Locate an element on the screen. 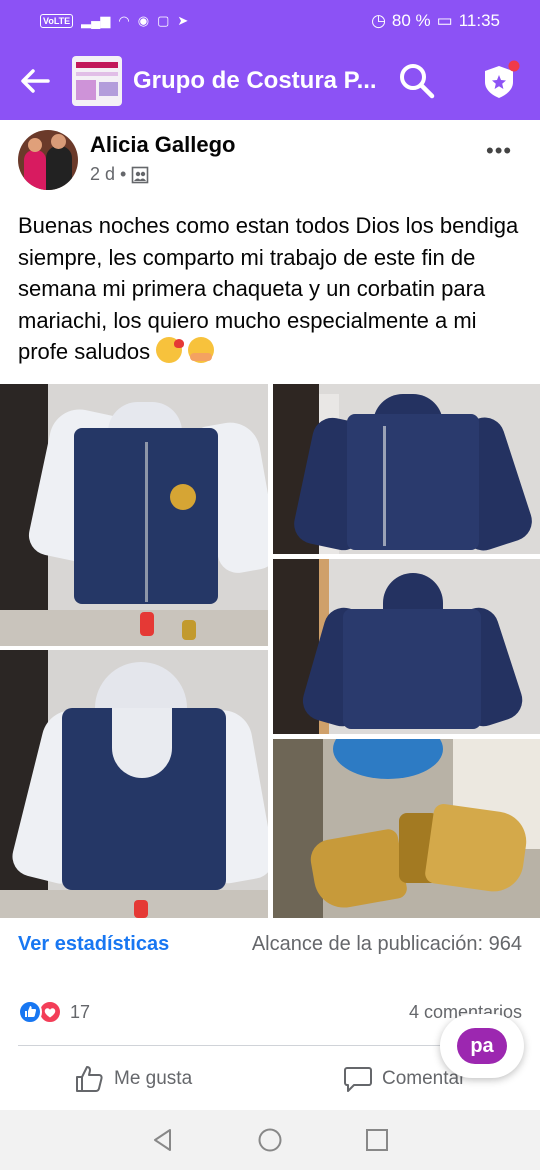 This screenshot has width=540, height=1170. nav-back-icon is located at coordinates (163, 1140).